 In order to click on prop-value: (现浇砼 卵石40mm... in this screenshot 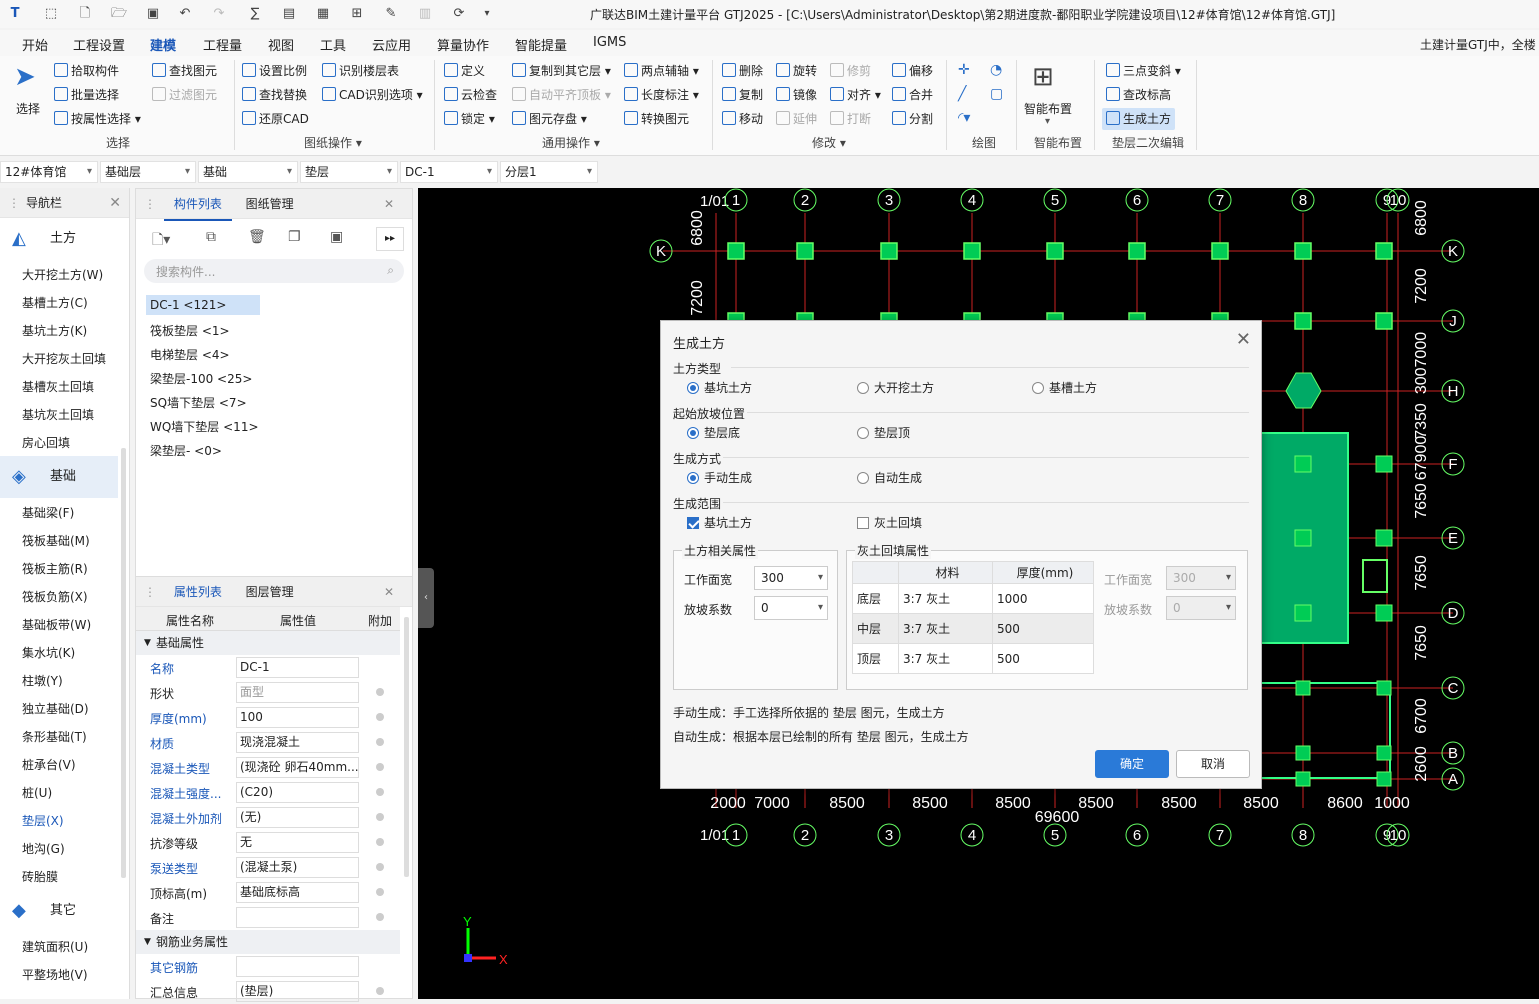, I will do `click(297, 767)`.